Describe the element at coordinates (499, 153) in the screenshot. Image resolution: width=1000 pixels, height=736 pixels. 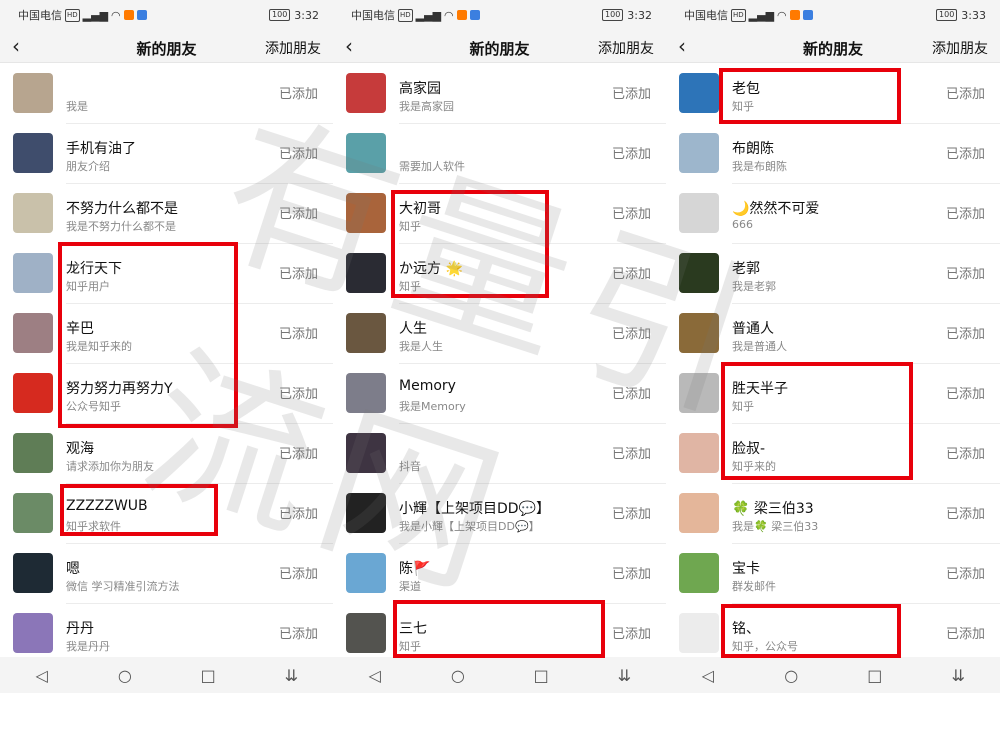
I see `friend-row: 需要加人软件 已添加` at that location.